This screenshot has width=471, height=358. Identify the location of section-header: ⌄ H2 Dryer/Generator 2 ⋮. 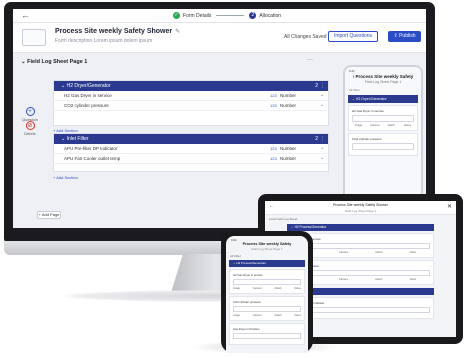
(191, 86).